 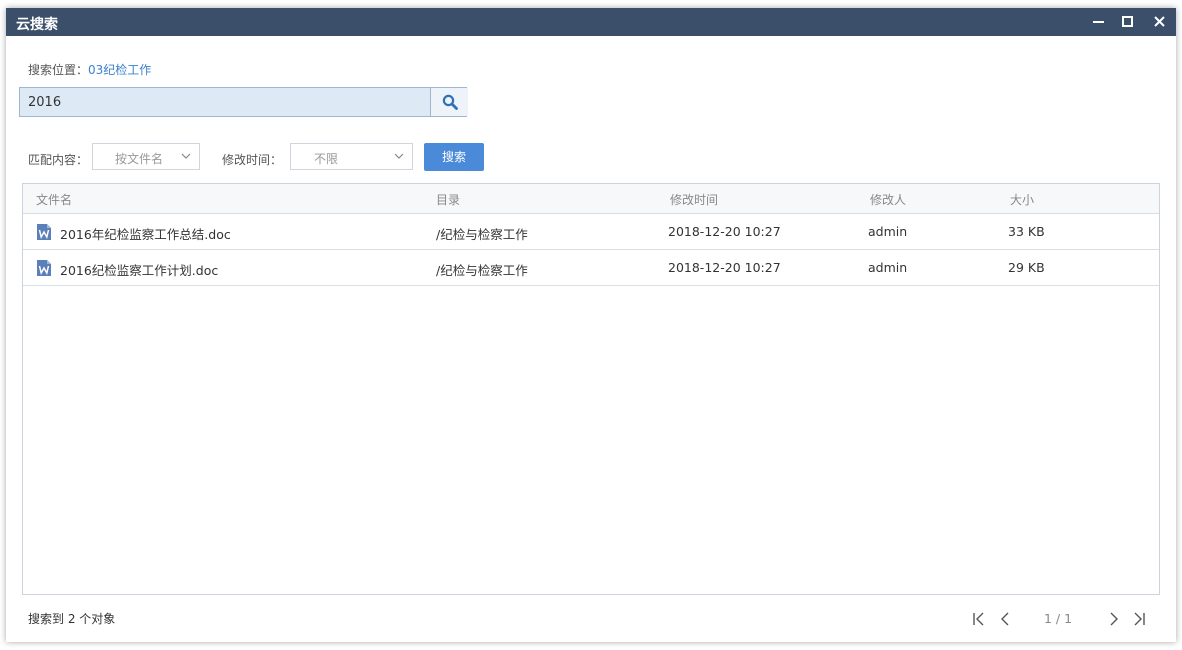 What do you see at coordinates (72, 619) in the screenshot?
I see `result-count: 搜索到 2 个对象` at bounding box center [72, 619].